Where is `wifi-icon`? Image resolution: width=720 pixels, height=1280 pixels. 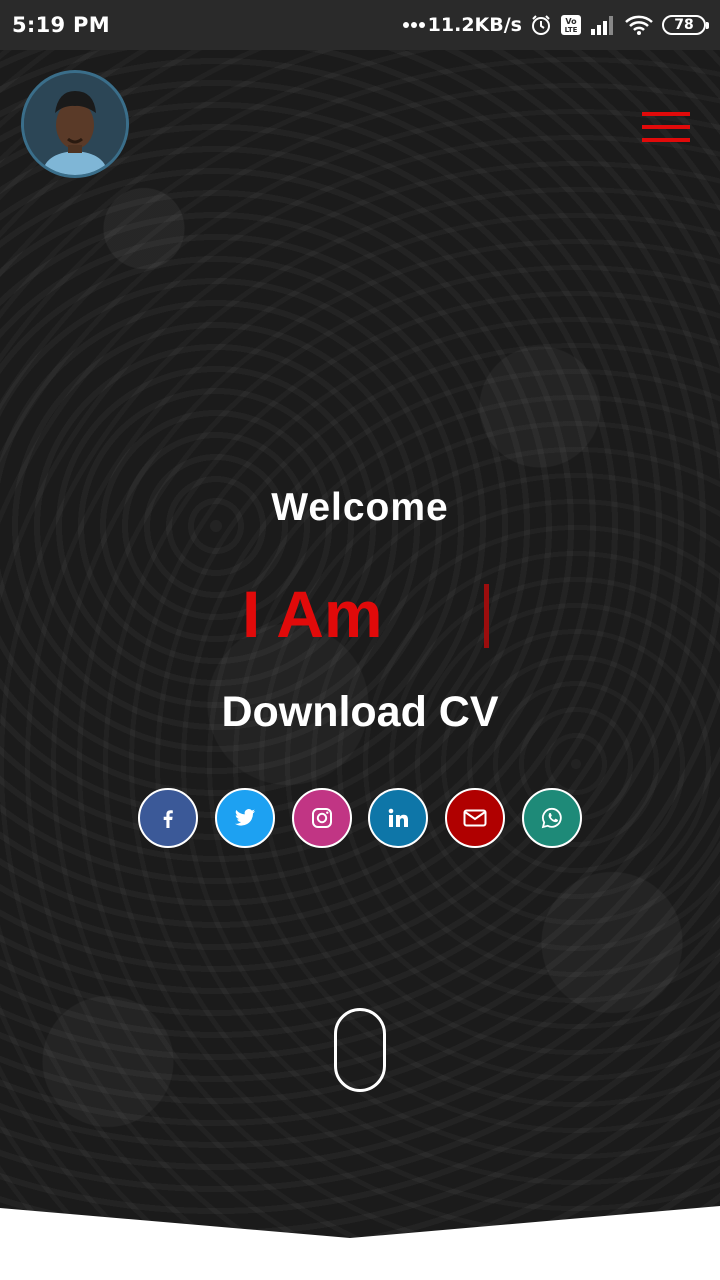
wifi-icon is located at coordinates (639, 25).